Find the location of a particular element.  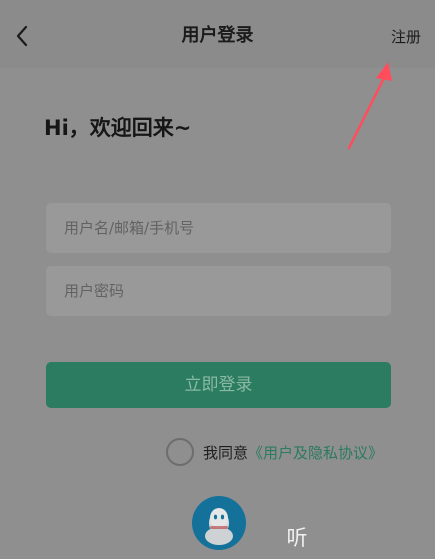

username-field is located at coordinates (218, 228).